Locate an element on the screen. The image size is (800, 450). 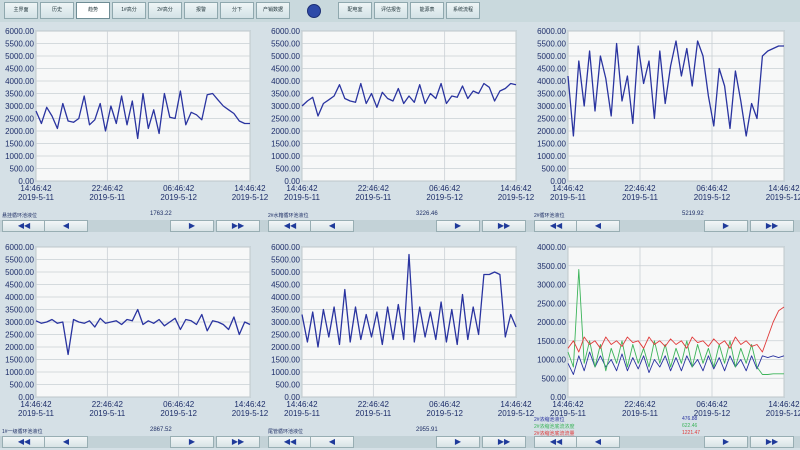
trend-tag-label: 2#水箱循环池液位 is located at coordinates (288, 216).